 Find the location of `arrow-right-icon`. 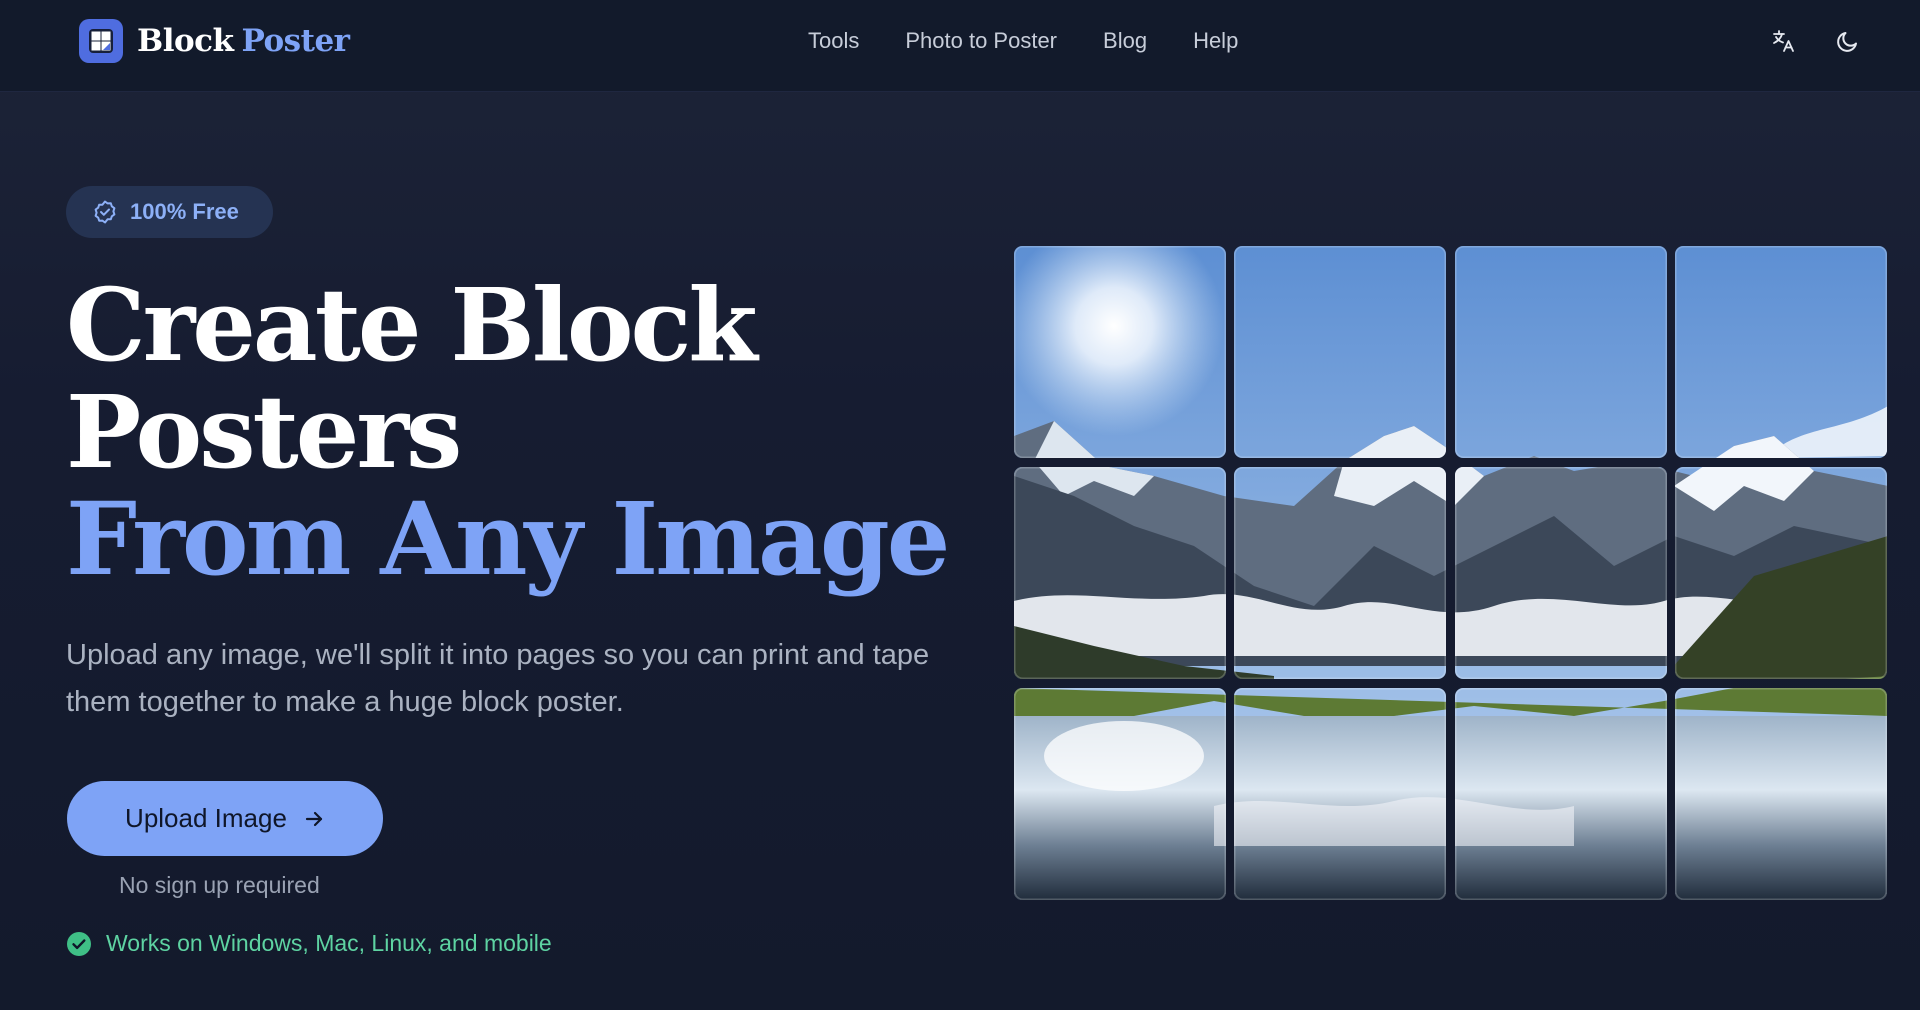

arrow-right-icon is located at coordinates (314, 819).